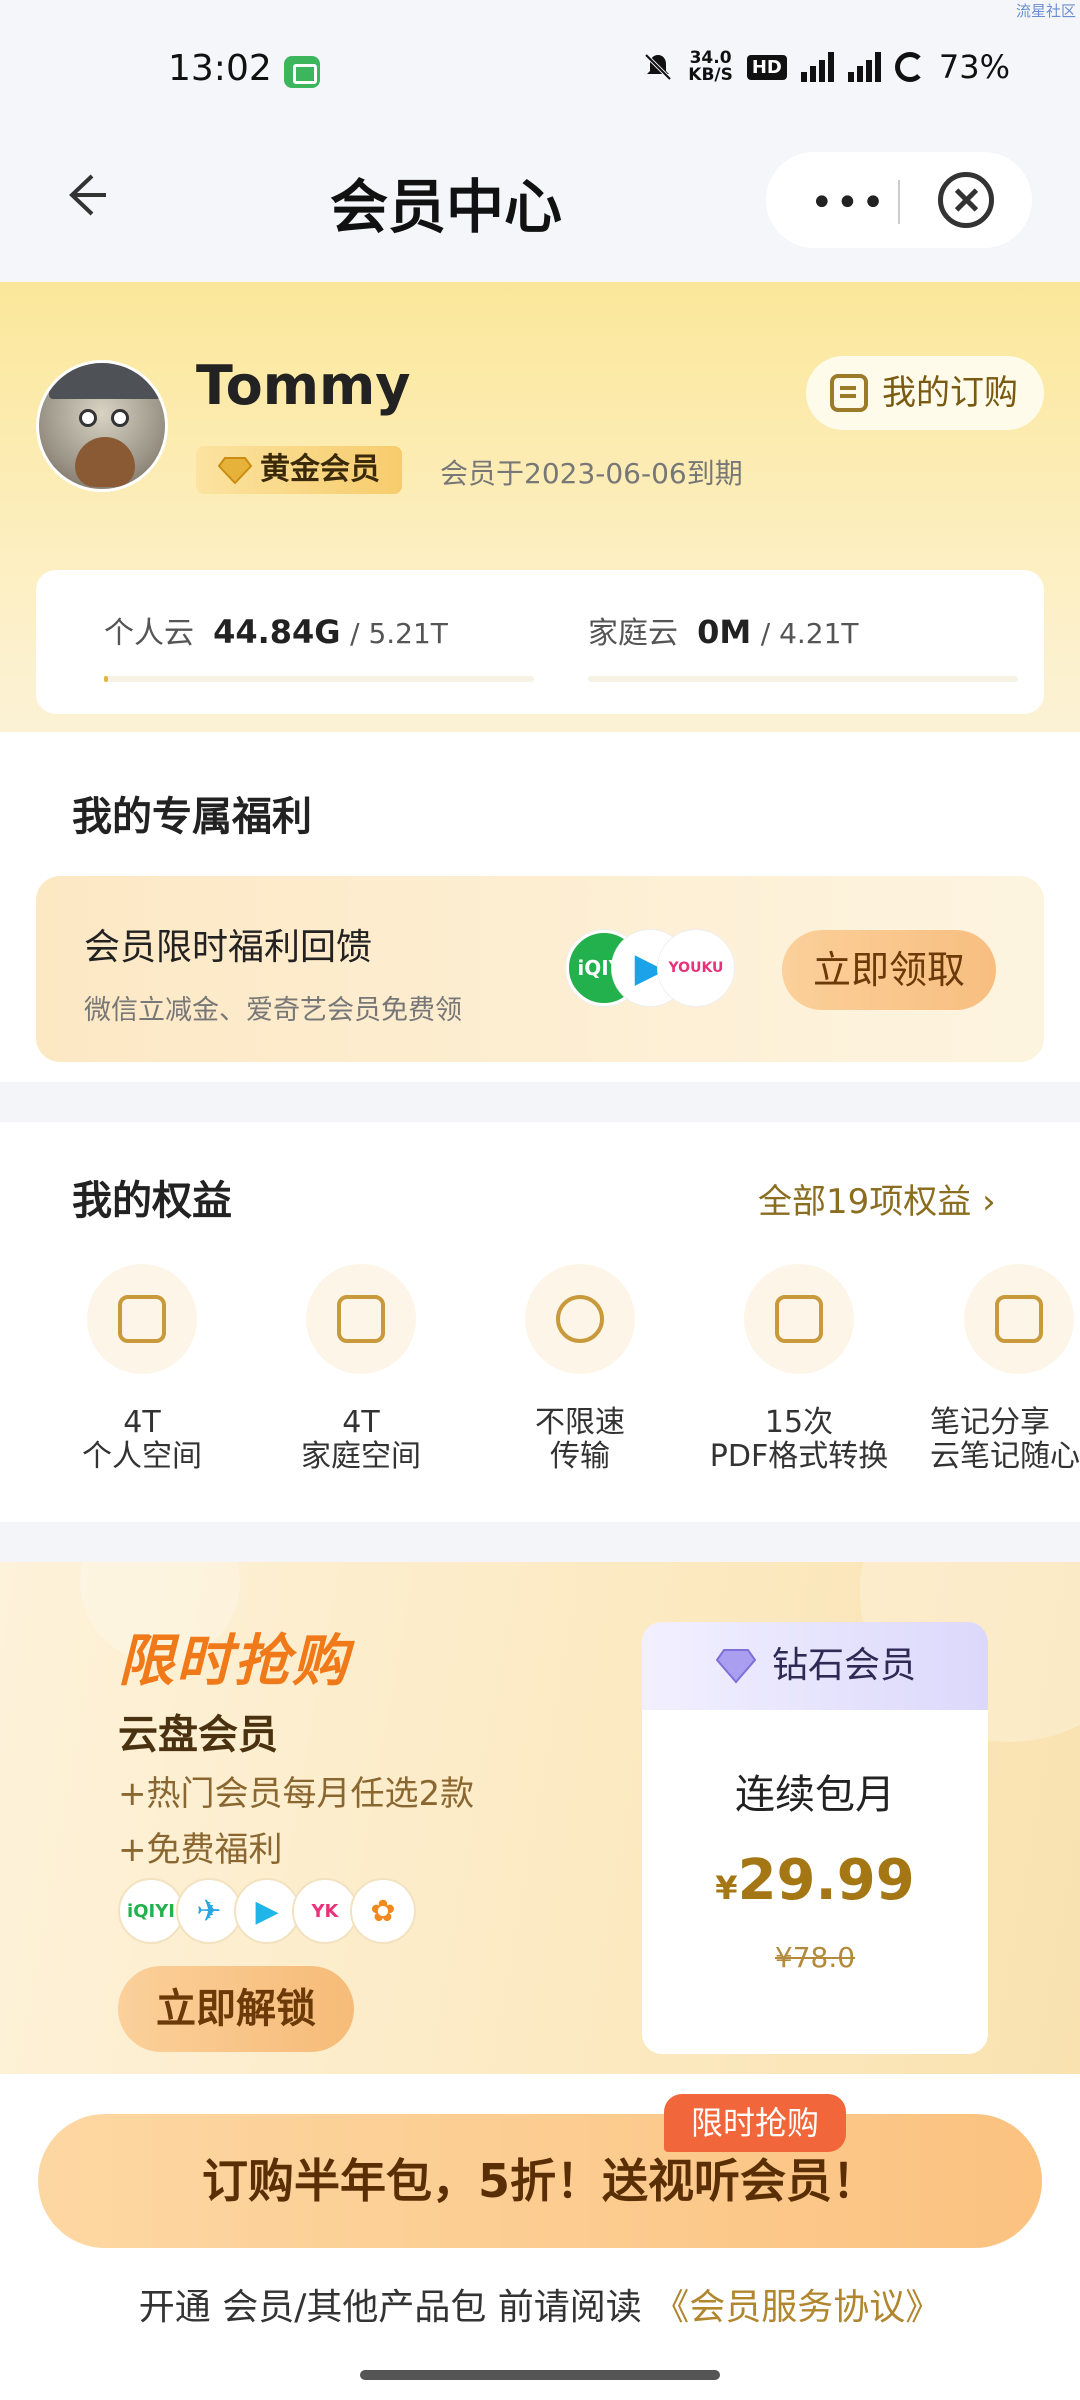  I want to click on section-title: 我的专属福利, so click(192, 817).